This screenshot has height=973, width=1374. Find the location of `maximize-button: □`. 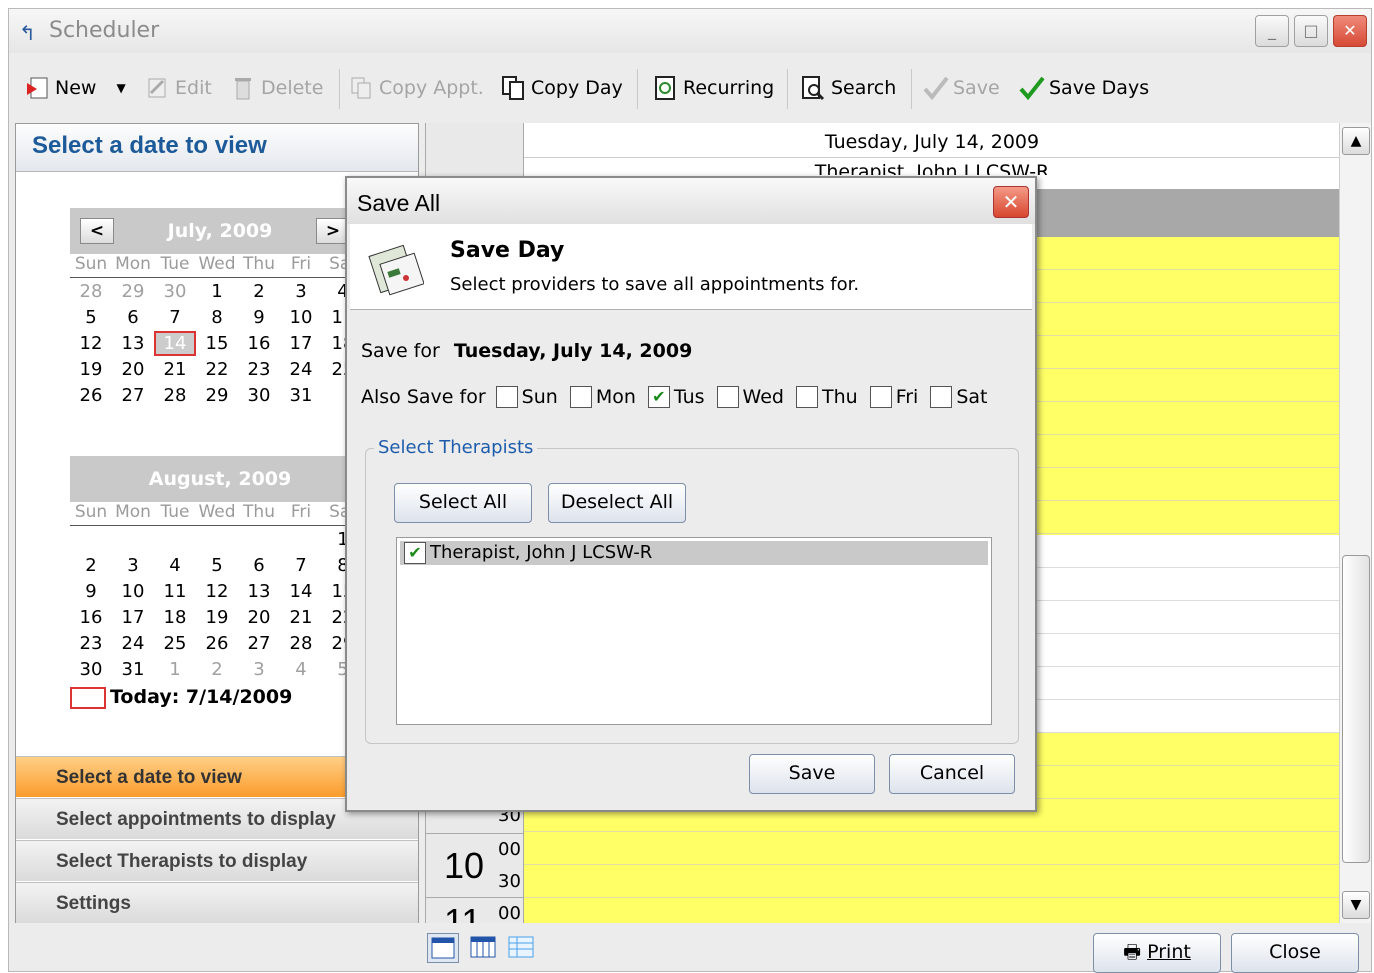

maximize-button: □ is located at coordinates (1311, 31).